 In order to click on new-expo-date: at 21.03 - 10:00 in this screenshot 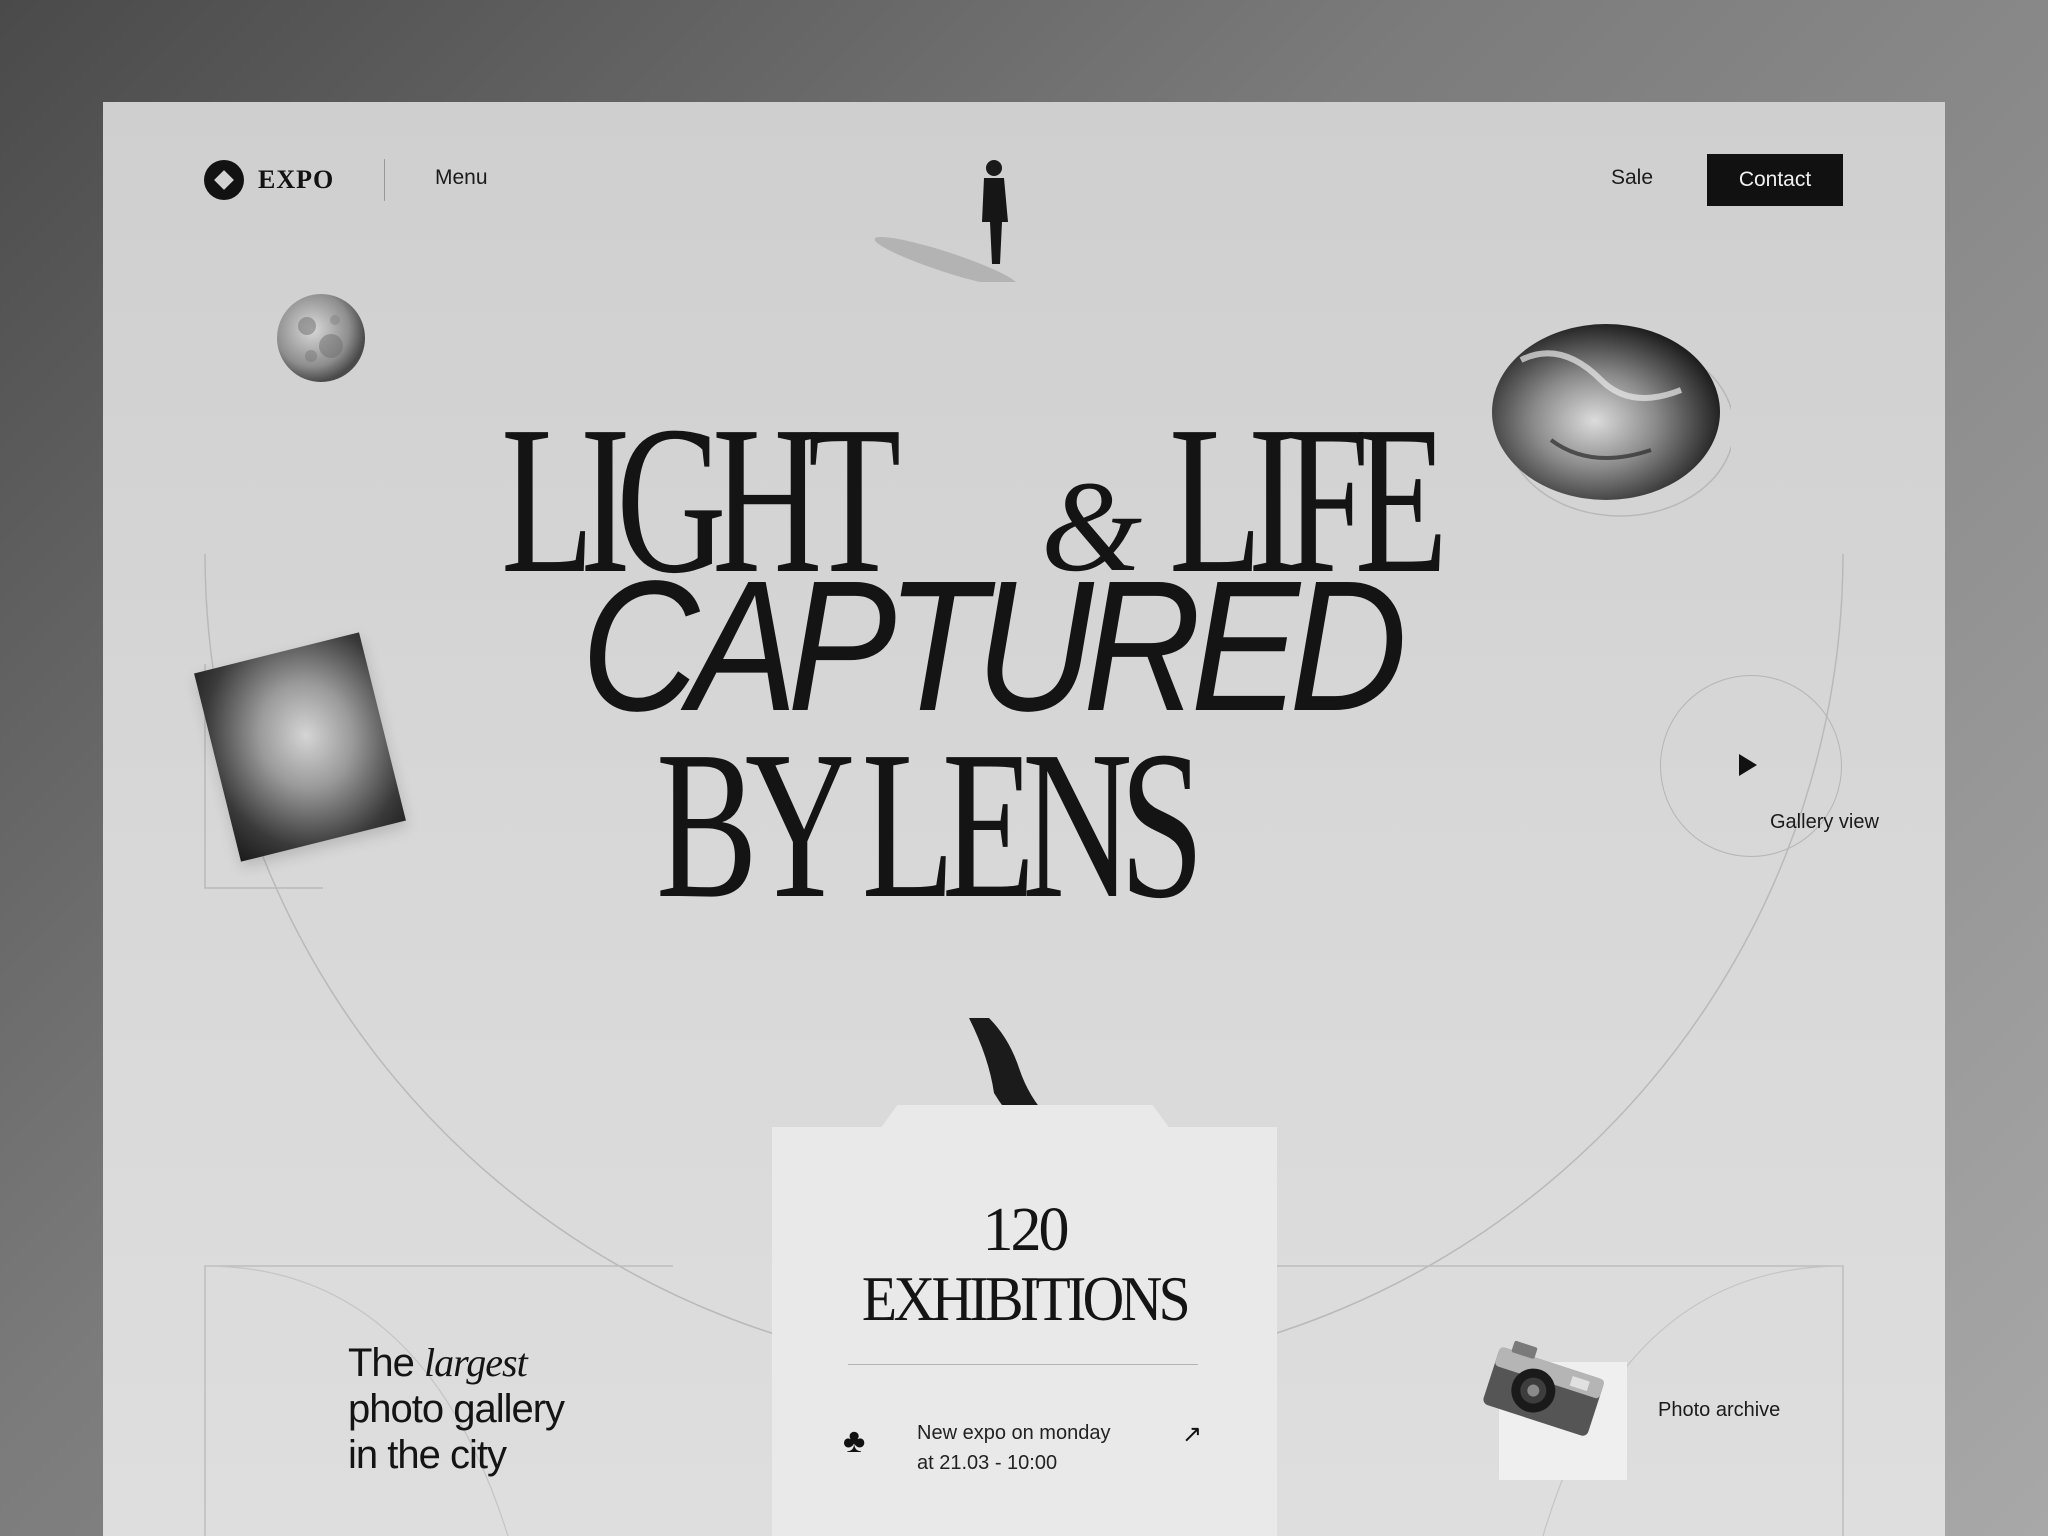, I will do `click(987, 1463)`.